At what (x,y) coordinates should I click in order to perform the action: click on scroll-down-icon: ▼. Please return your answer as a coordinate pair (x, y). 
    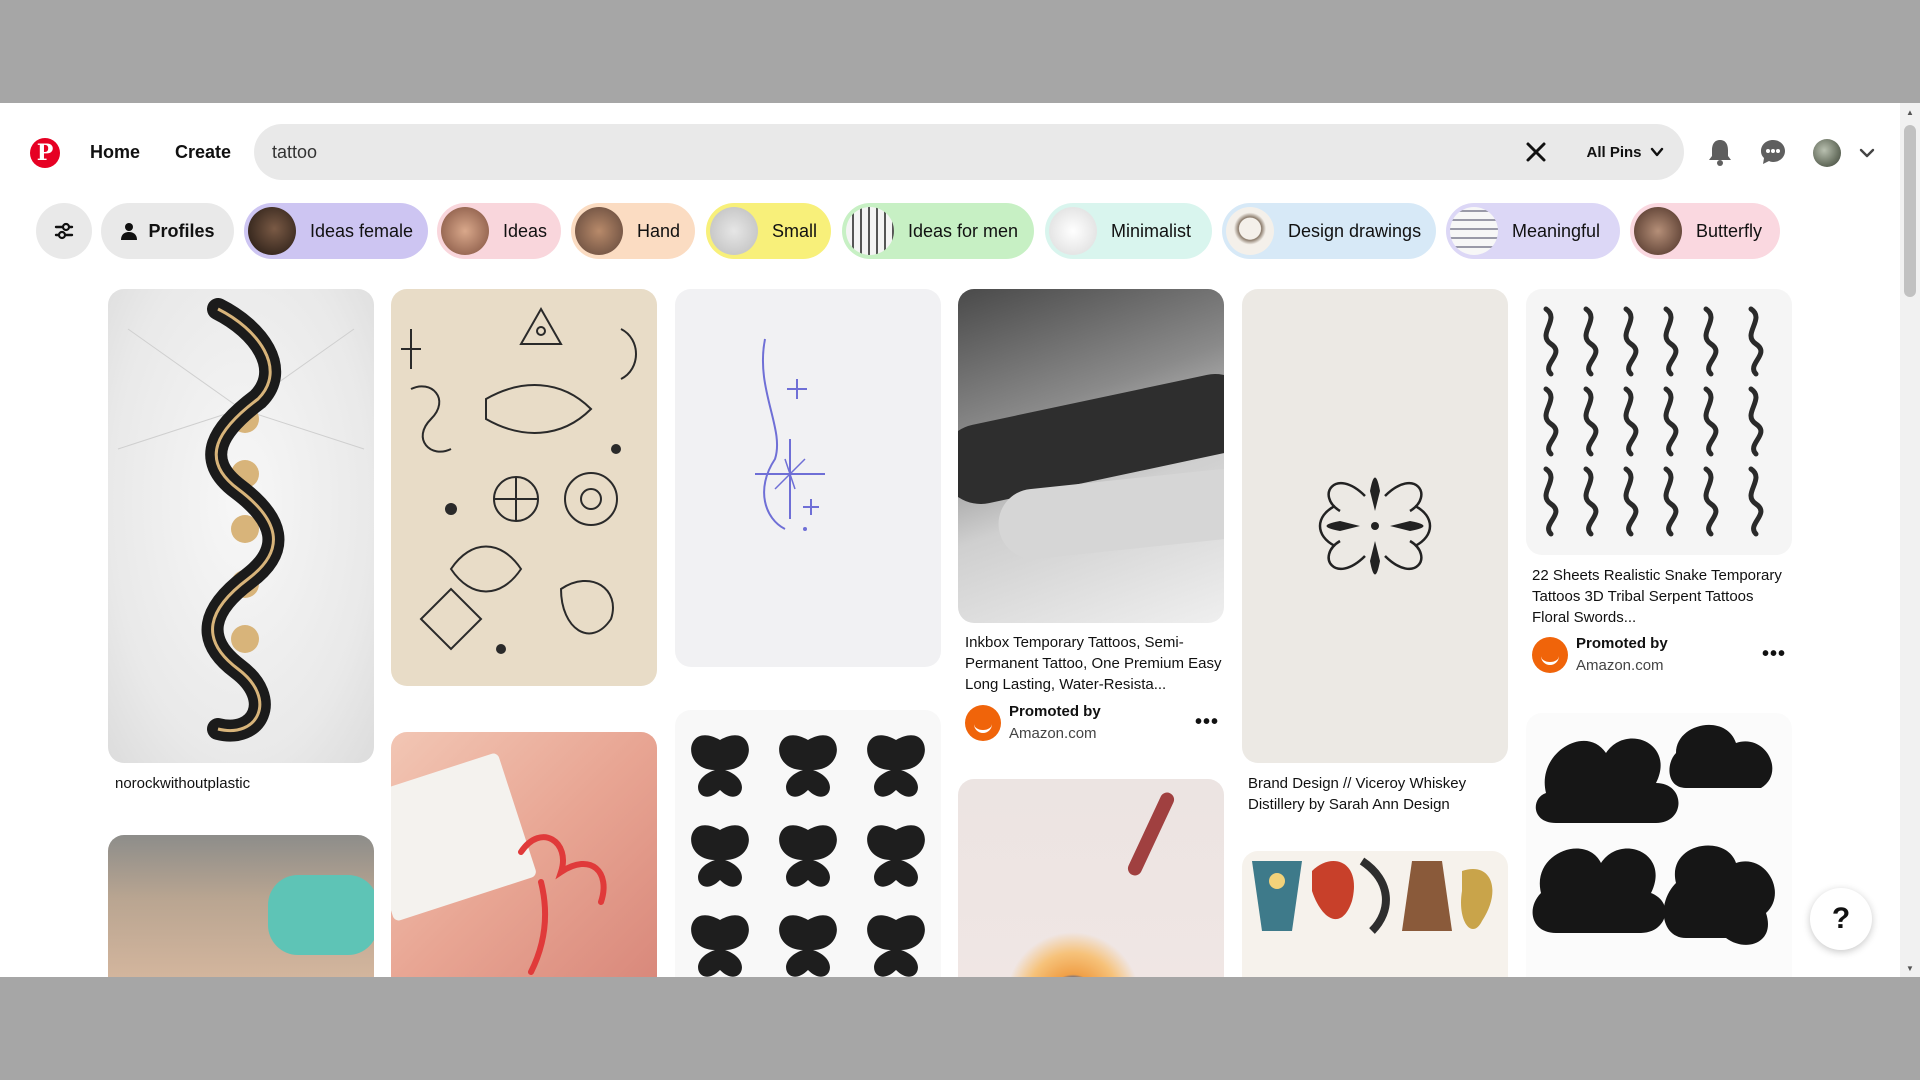
    Looking at the image, I should click on (1910, 968).